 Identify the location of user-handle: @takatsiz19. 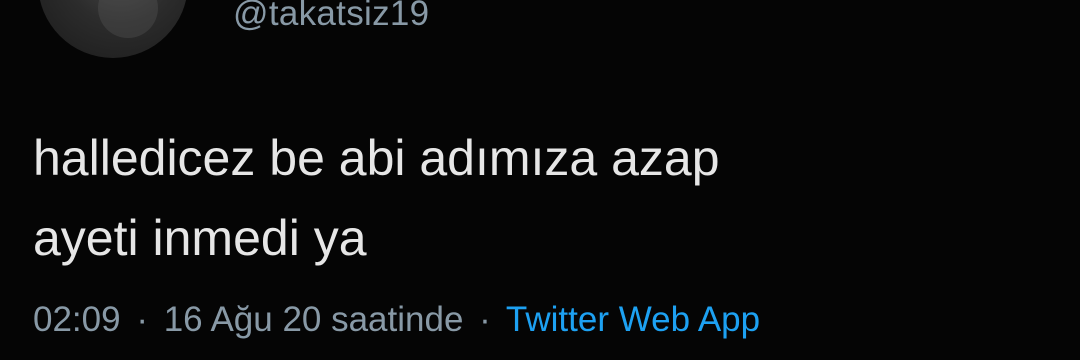
(331, 17).